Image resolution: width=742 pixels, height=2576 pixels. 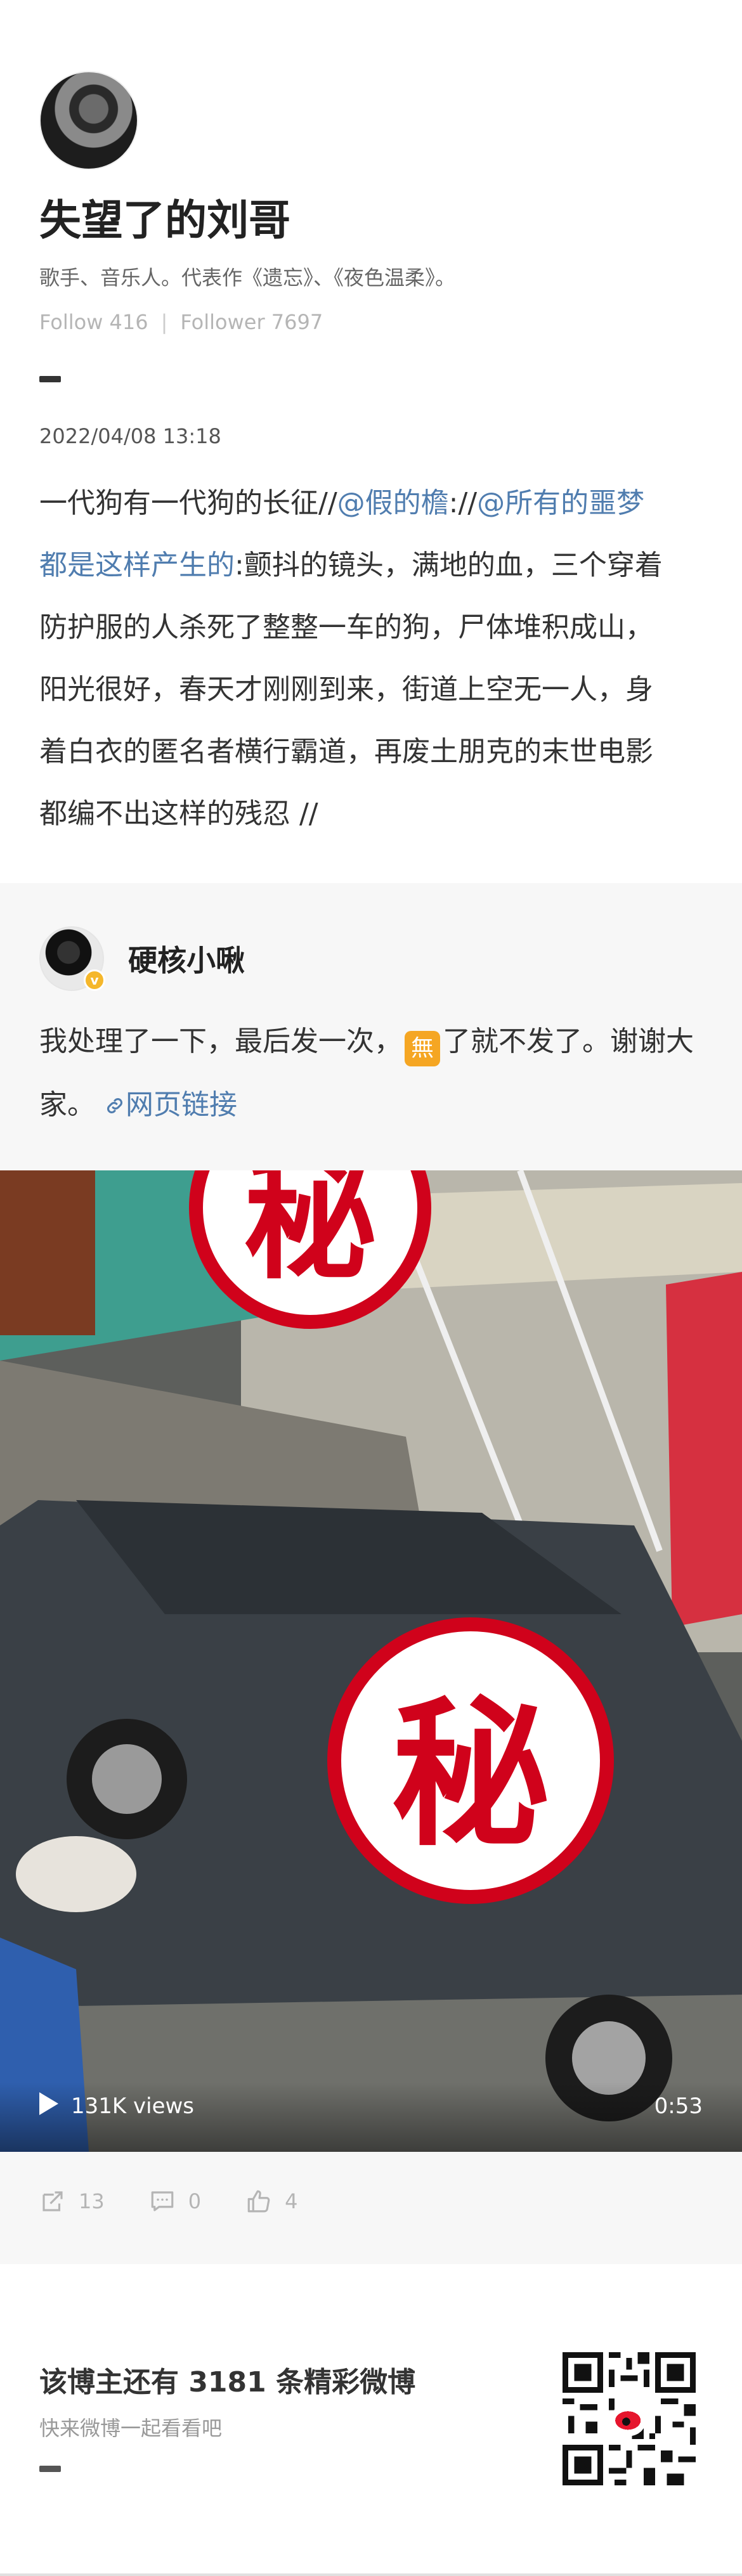 What do you see at coordinates (371, 322) in the screenshot?
I see `follow-stats: Follow 416 | Follower 7697` at bounding box center [371, 322].